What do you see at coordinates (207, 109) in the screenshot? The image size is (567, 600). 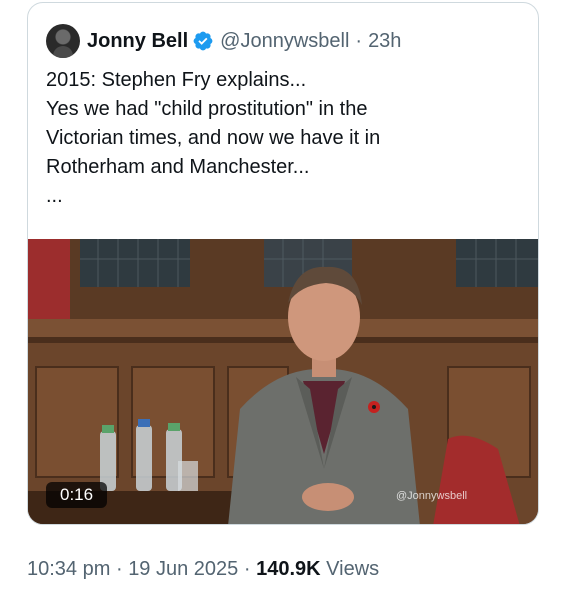 I see `tweet-text-line: Yes we had "child prostitution" in the` at bounding box center [207, 109].